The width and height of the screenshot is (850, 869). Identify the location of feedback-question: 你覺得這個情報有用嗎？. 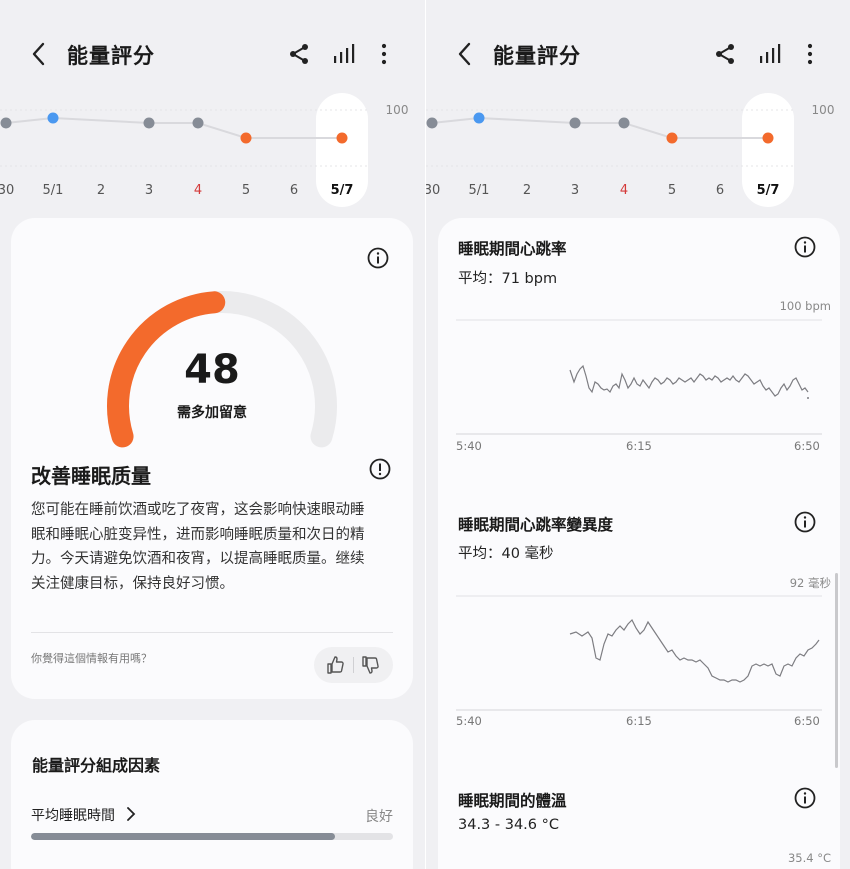
(91, 658).